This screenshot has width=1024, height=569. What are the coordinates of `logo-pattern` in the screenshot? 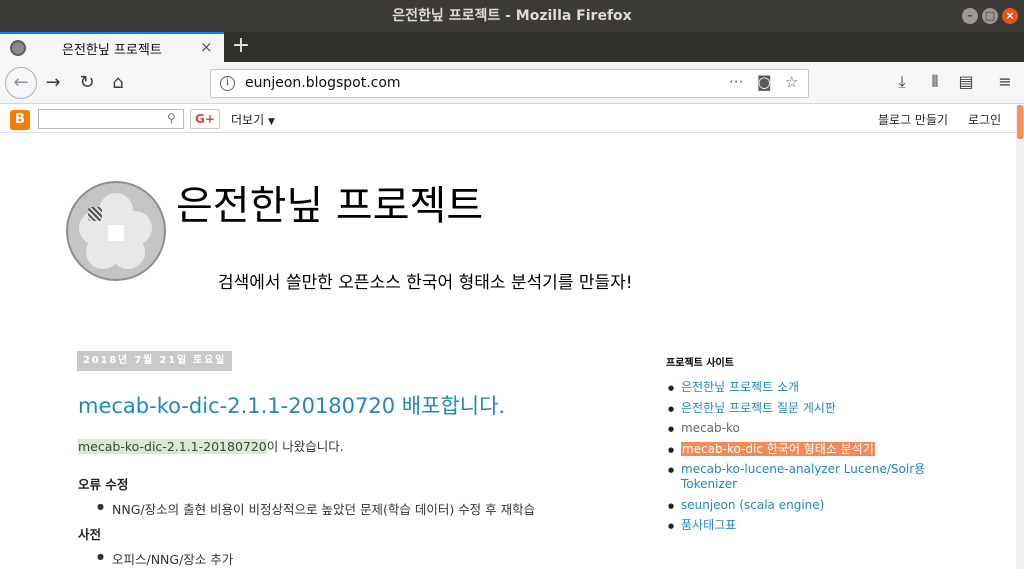 It's located at (95, 214).